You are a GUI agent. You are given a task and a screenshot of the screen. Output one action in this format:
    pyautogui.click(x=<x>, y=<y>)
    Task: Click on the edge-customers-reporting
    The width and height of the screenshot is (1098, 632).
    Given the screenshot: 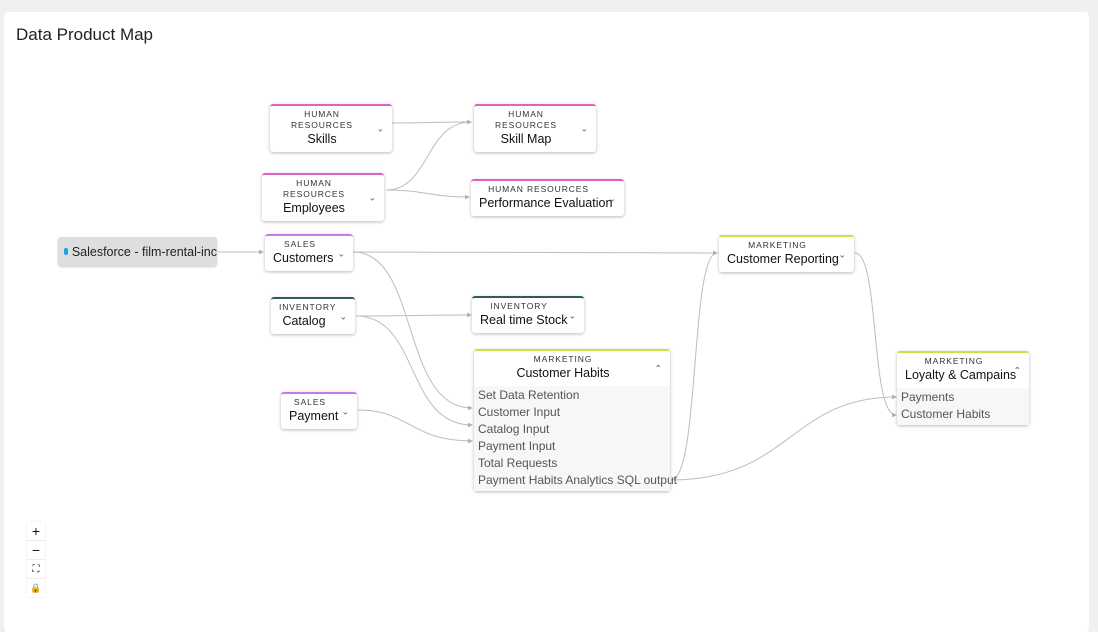 What is the action you would take?
    pyautogui.click(x=535, y=253)
    